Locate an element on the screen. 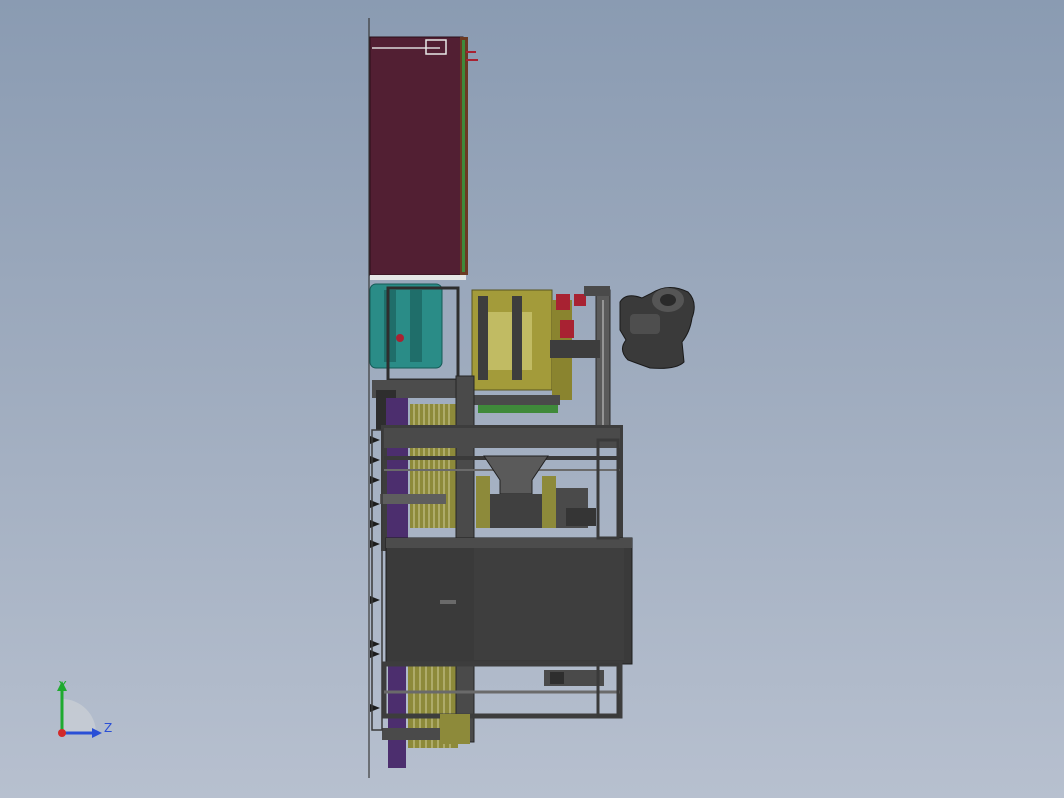 The width and height of the screenshot is (1064, 798). z-axis-label: Z is located at coordinates (108, 728).